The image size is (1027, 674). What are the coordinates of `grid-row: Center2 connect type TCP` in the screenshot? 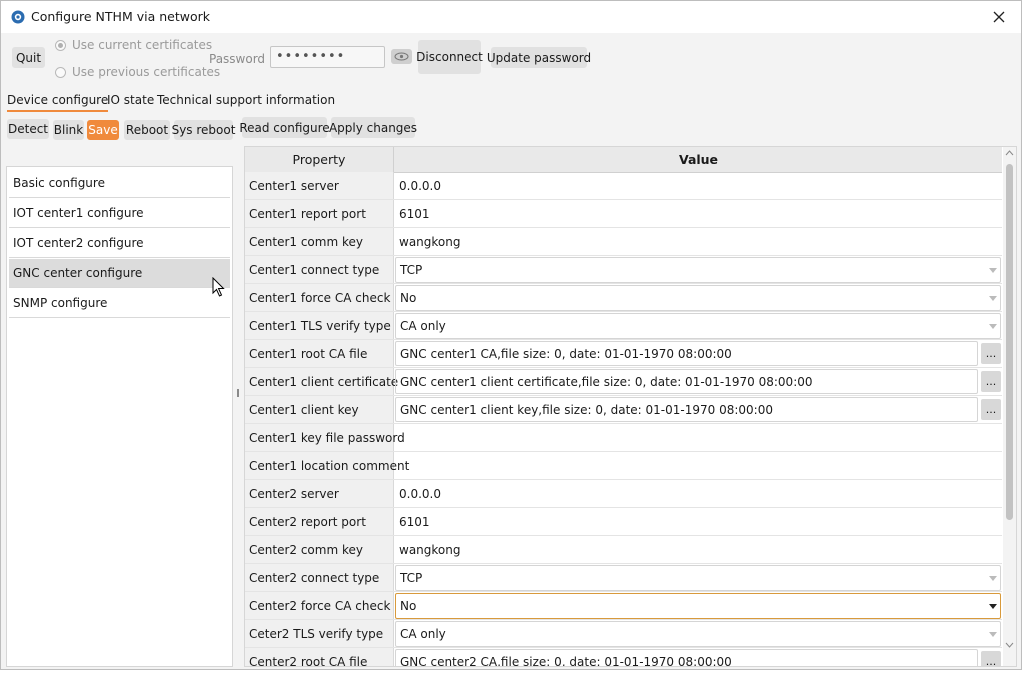 It's located at (623, 578).